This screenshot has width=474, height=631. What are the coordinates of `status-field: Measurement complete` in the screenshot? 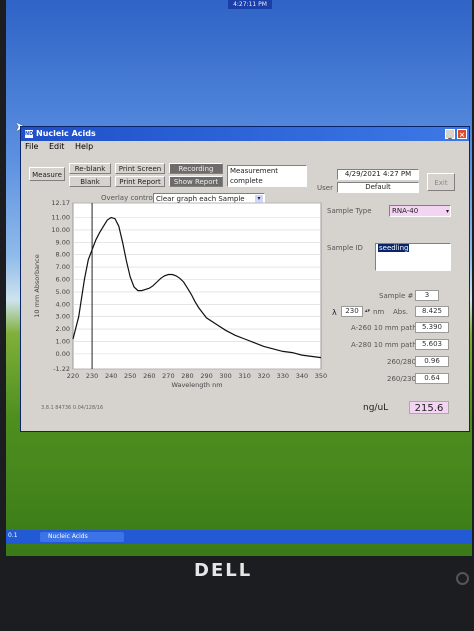 It's located at (267, 176).